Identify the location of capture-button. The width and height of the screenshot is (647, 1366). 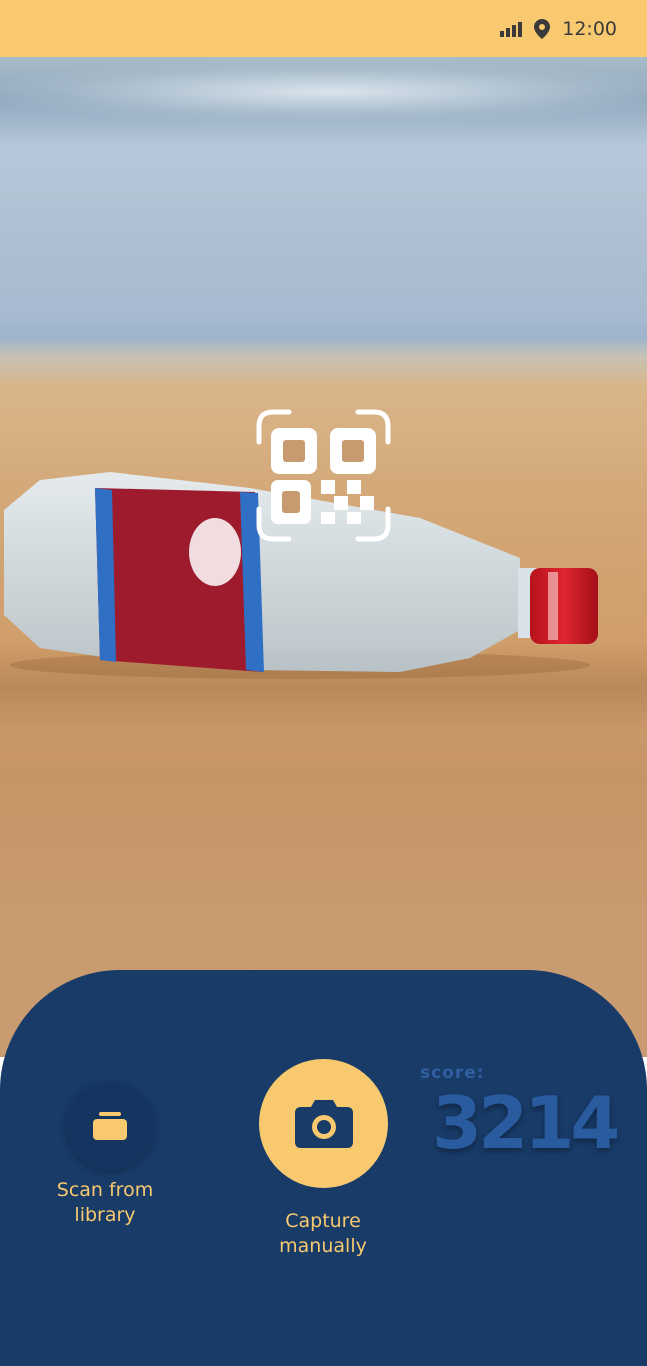
(323, 1123).